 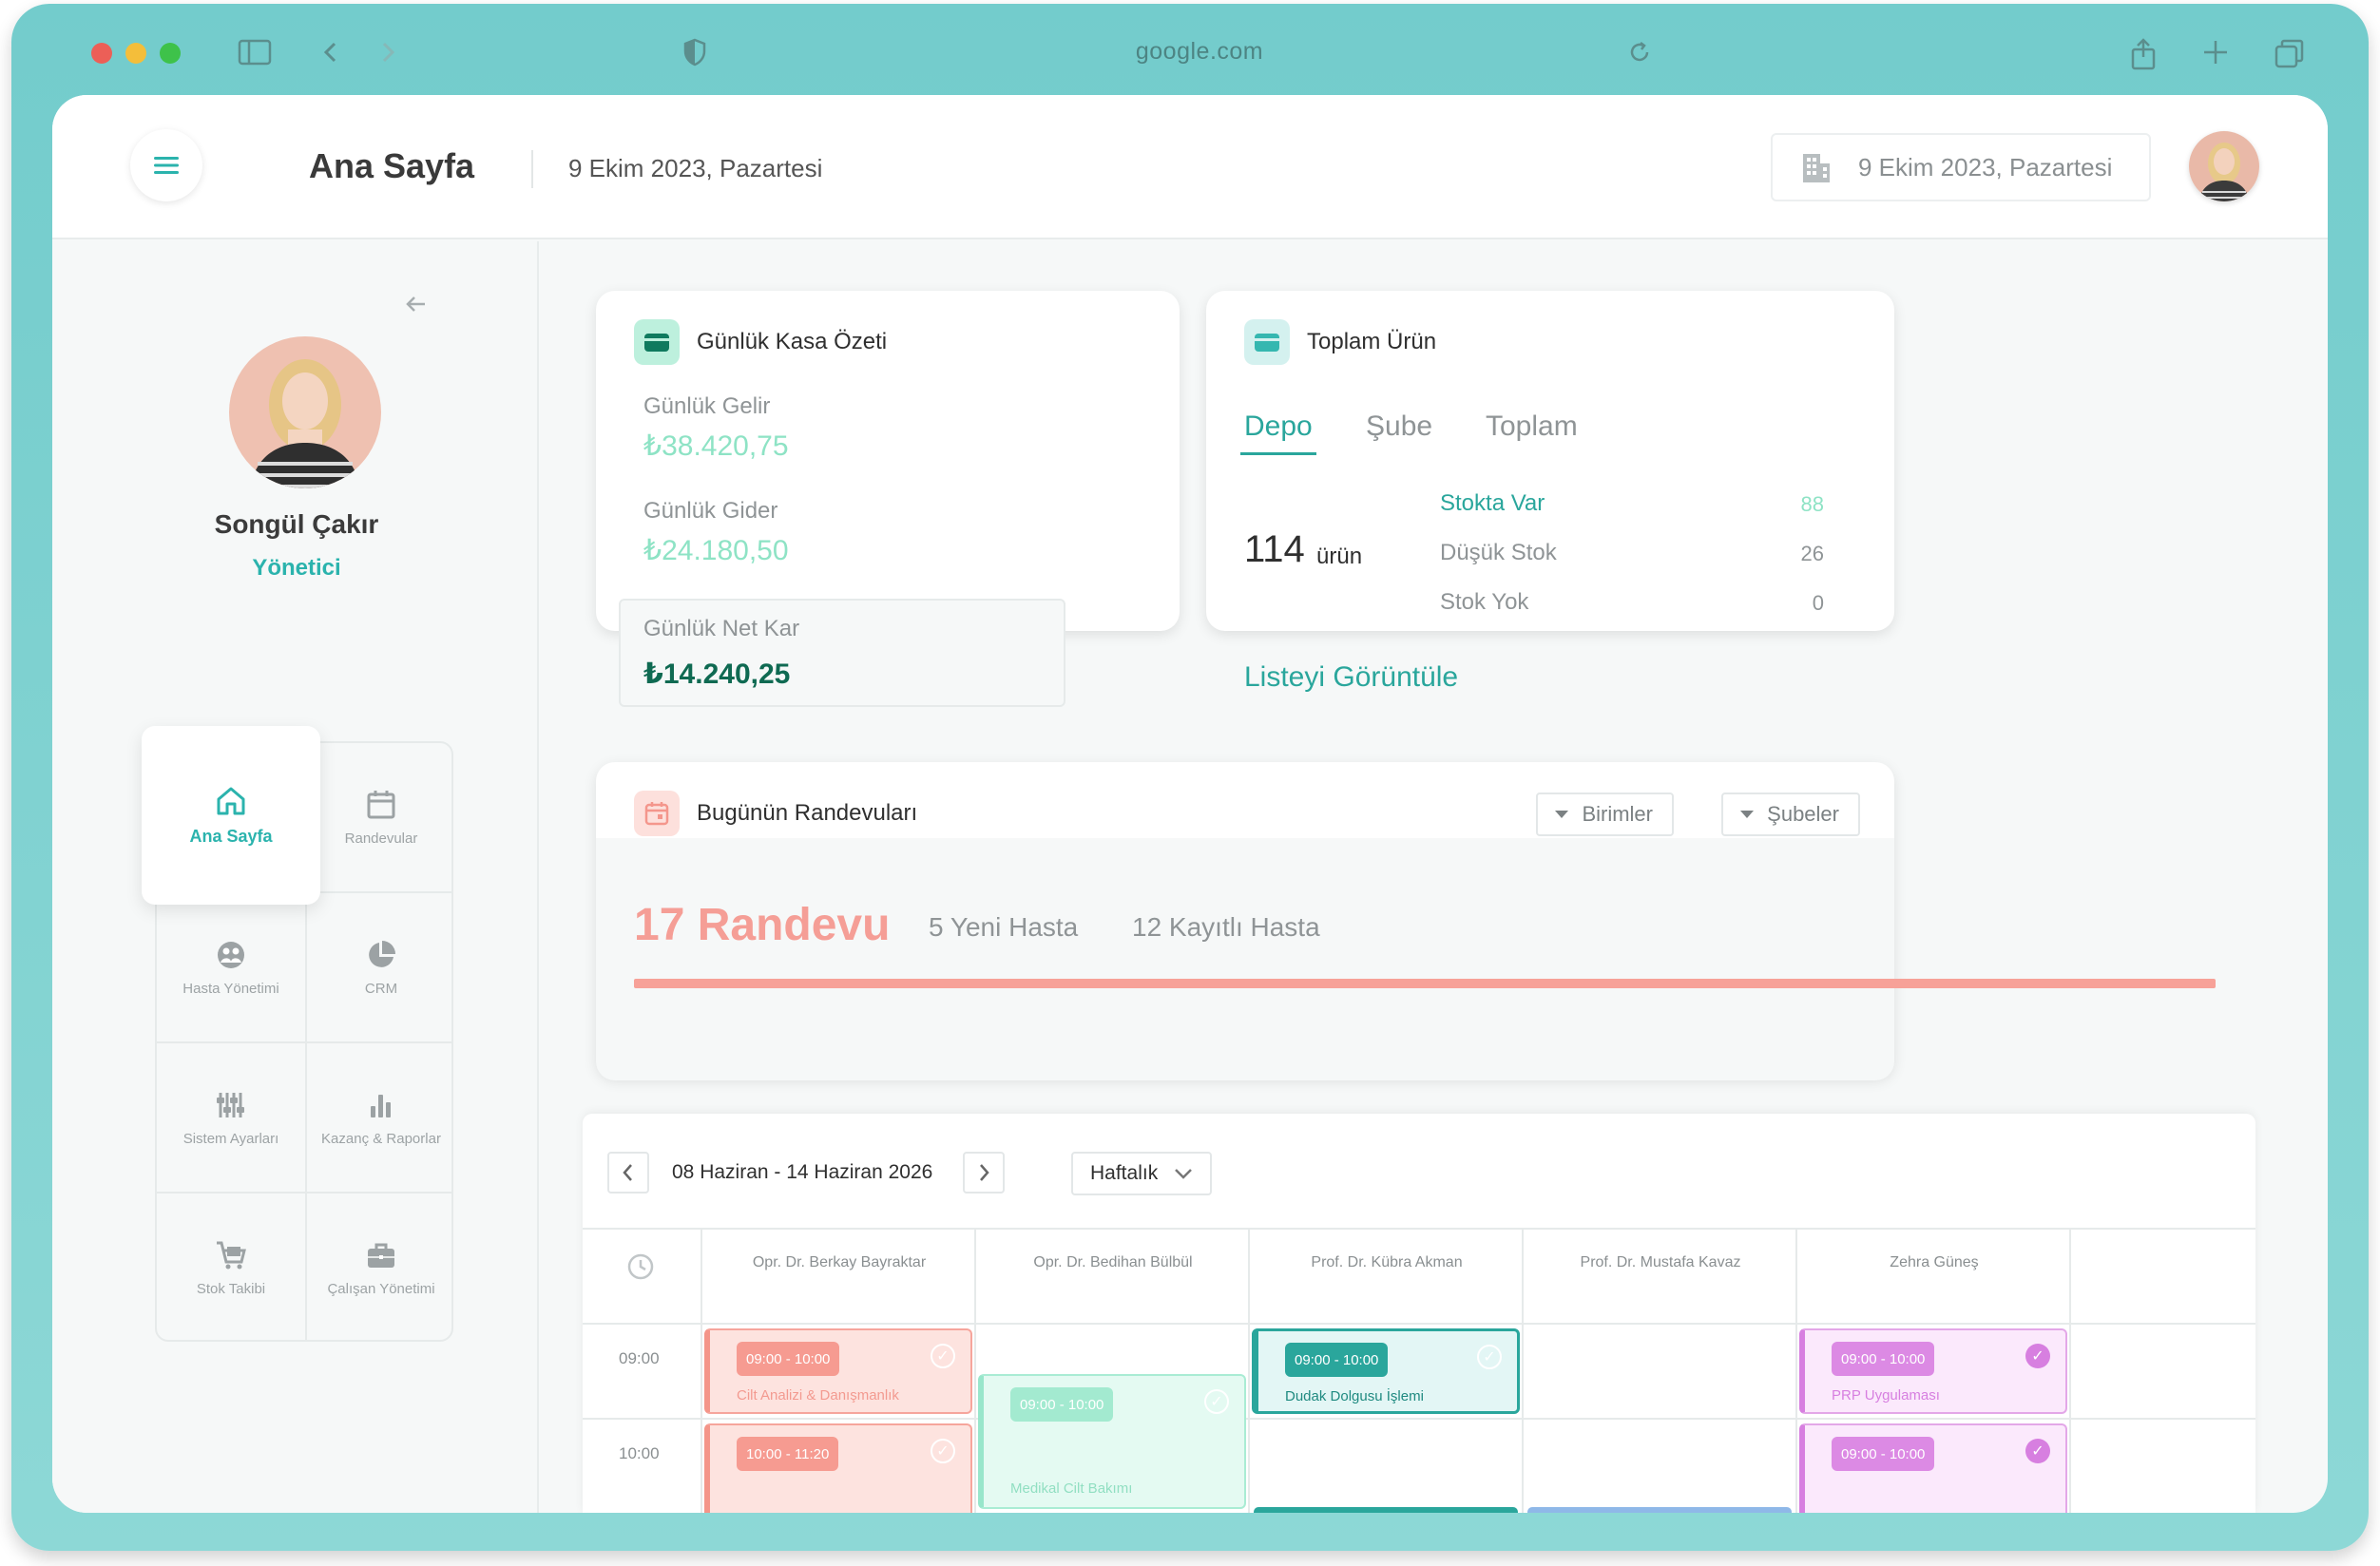 I want to click on menu-button, so click(x=166, y=165).